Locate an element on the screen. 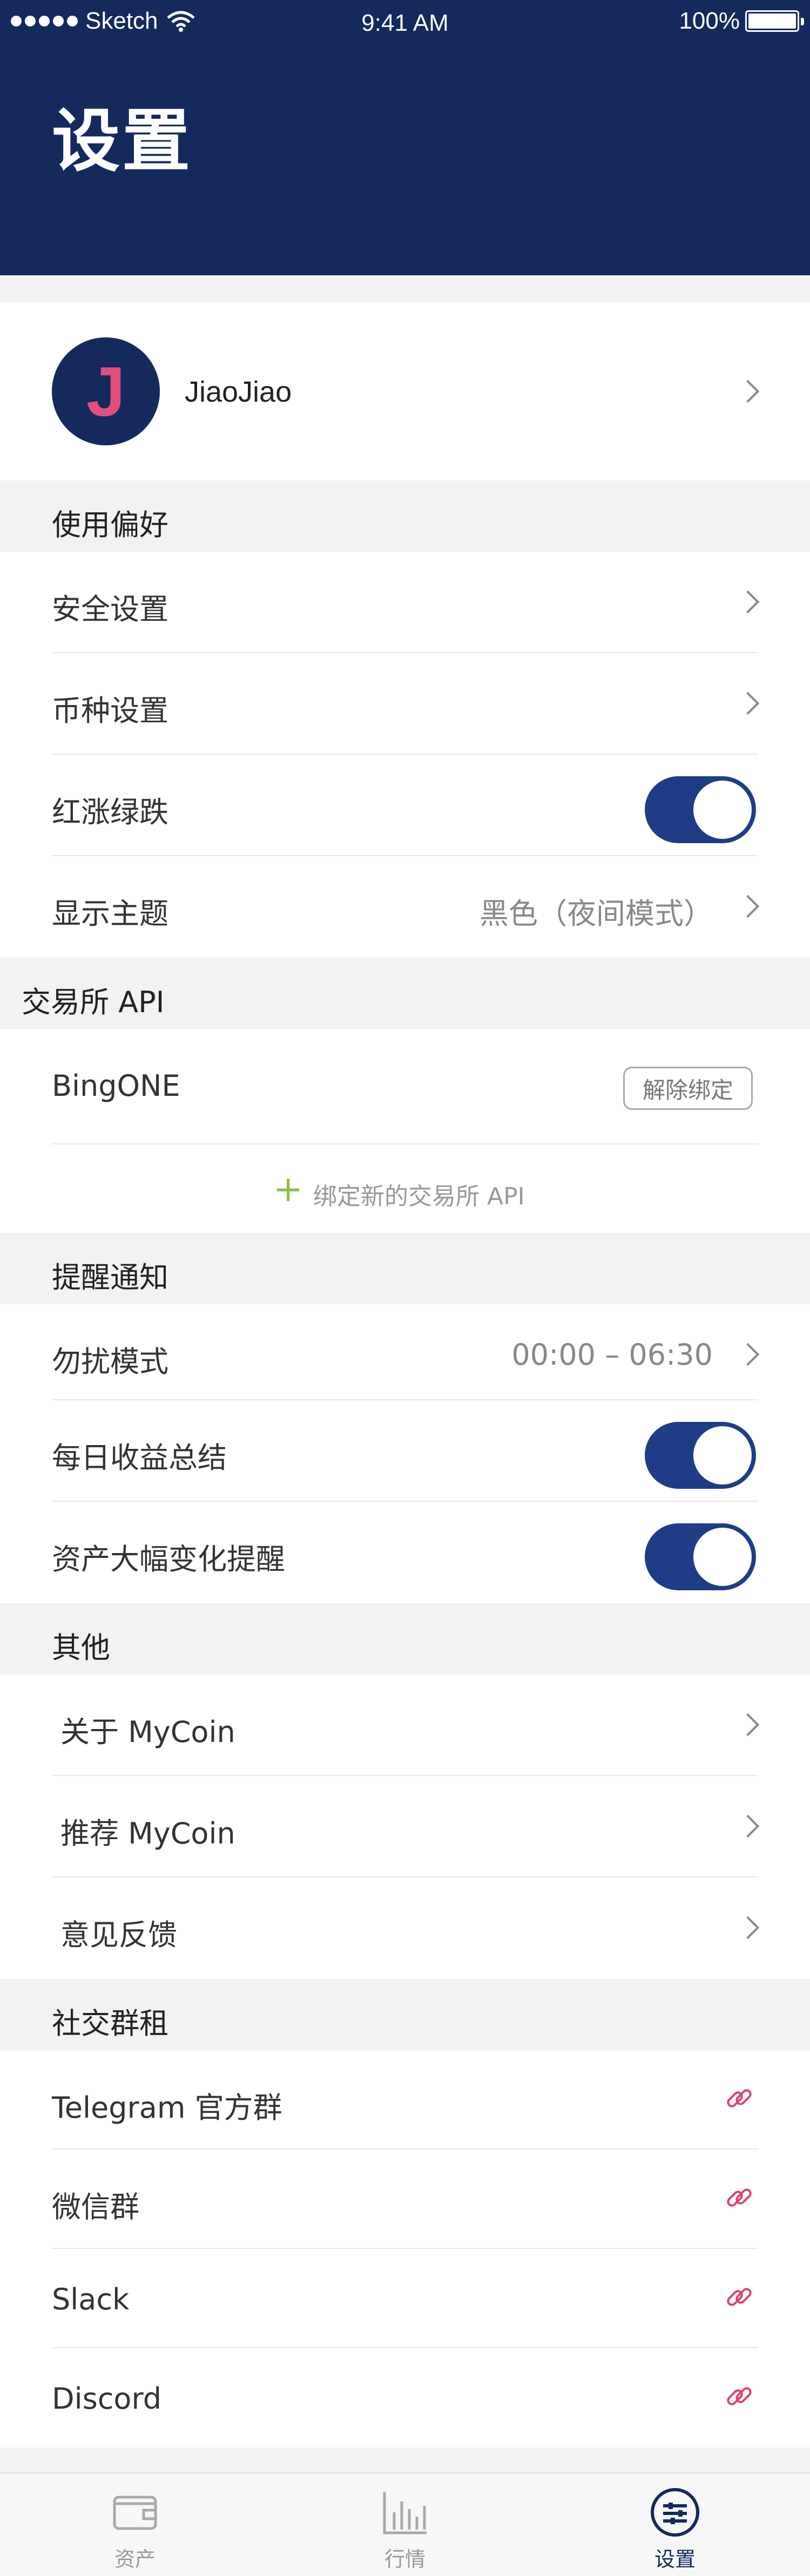 This screenshot has width=810, height=2576. tab-label: 行情 is located at coordinates (405, 2559).